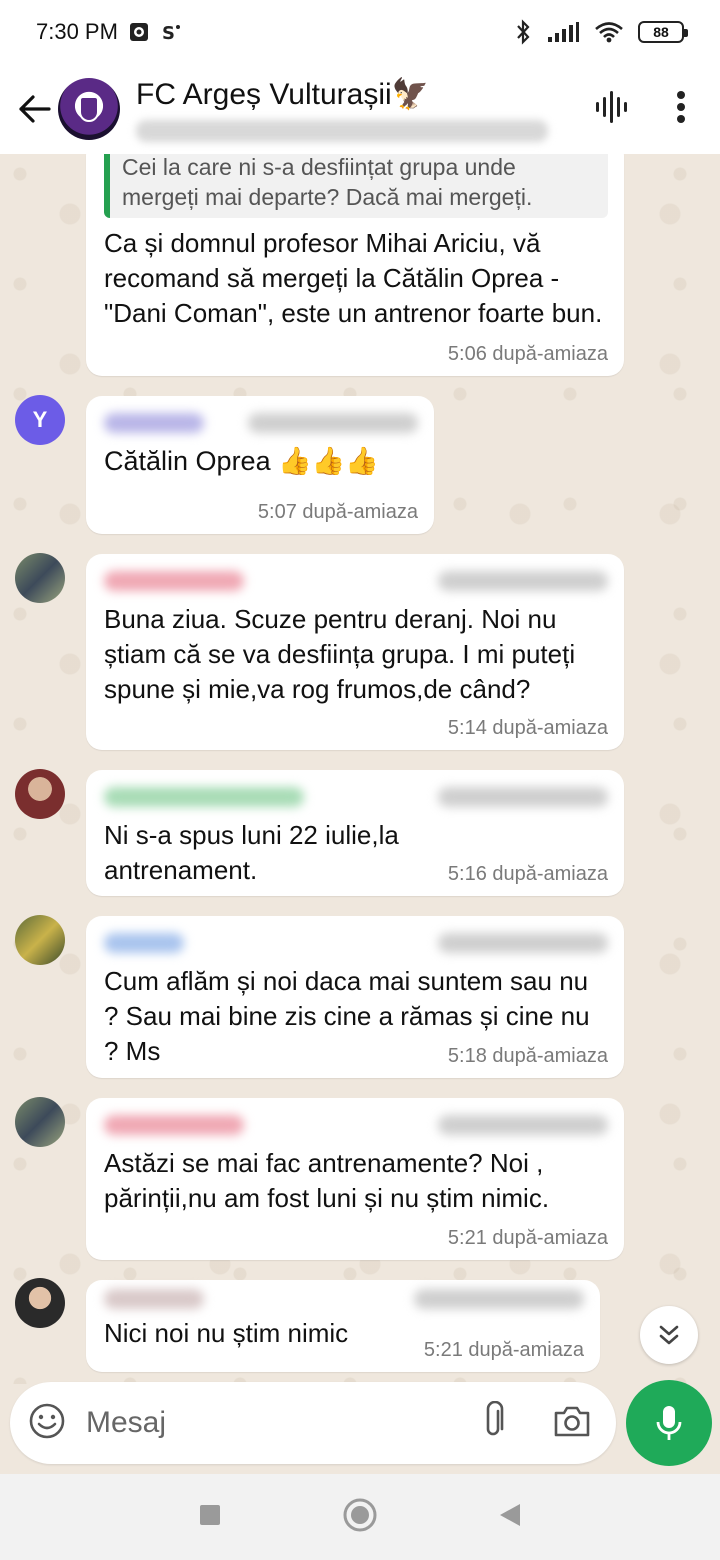 This screenshot has width=720, height=1560. What do you see at coordinates (495, 1417) in the screenshot?
I see `paperclip-icon` at bounding box center [495, 1417].